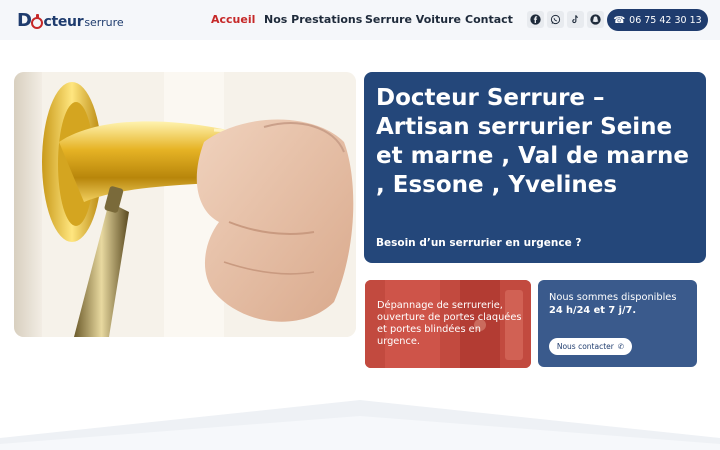 Image resolution: width=720 pixels, height=450 pixels. I want to click on contact-button-label: Nous contacter, so click(585, 346).